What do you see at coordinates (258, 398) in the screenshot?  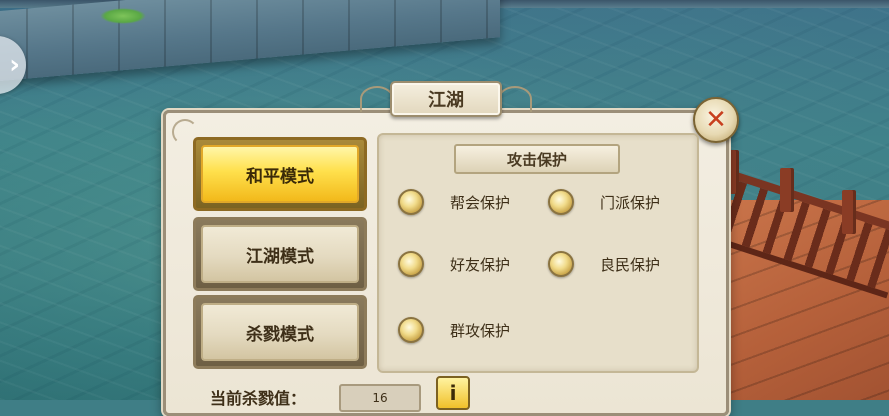 I see `kill-value-label: 当前杀戮值：` at bounding box center [258, 398].